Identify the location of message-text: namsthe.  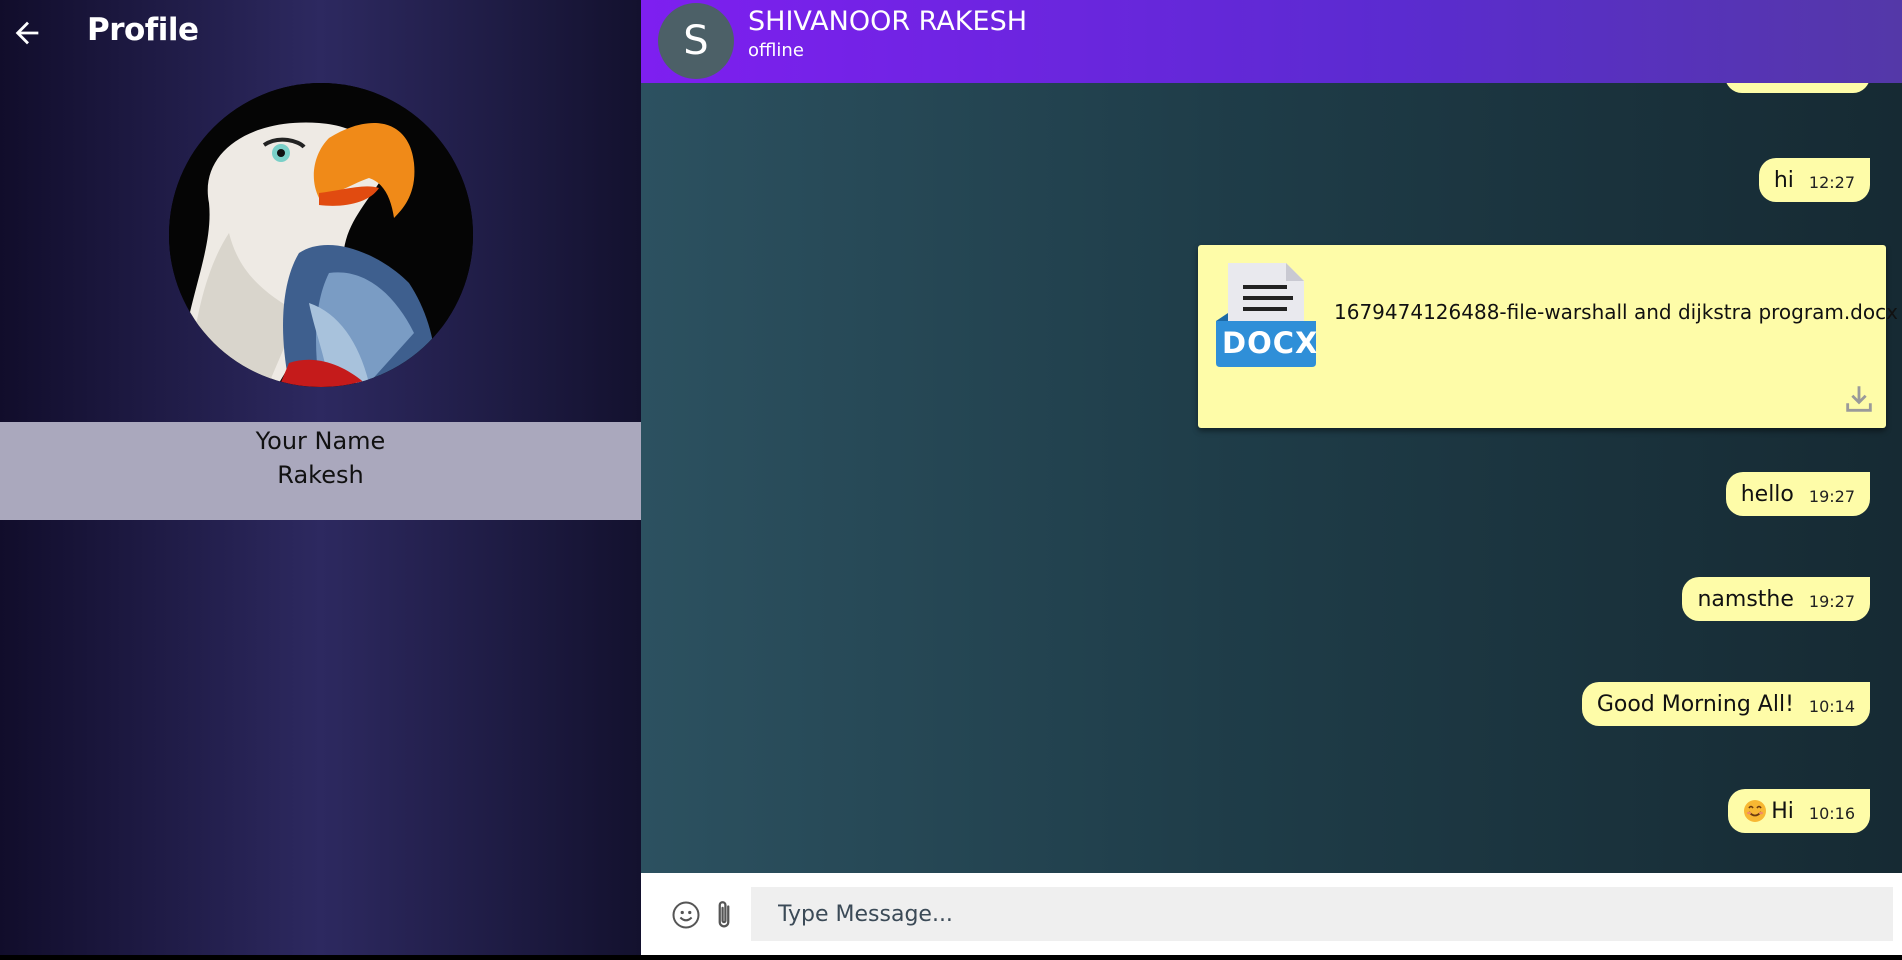
(1745, 599).